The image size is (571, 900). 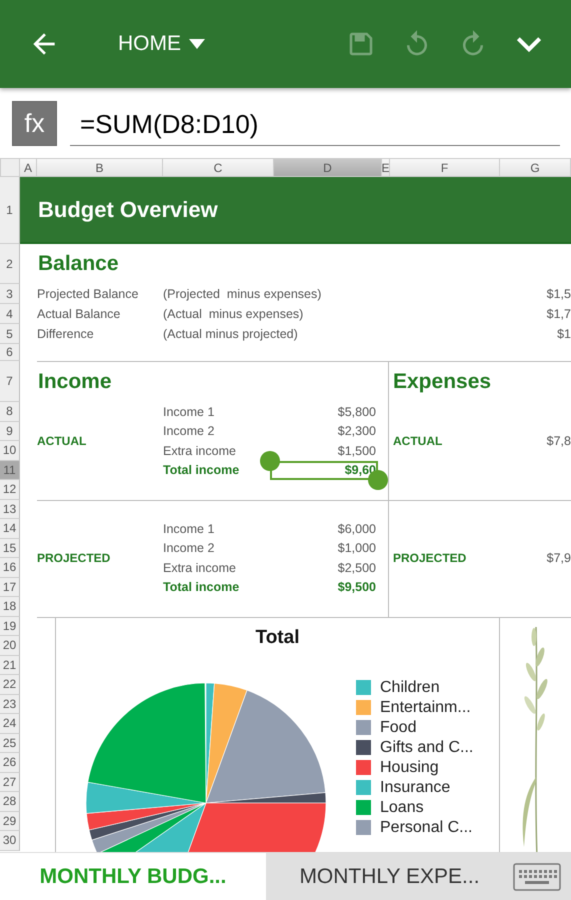 I want to click on row-header: 5, so click(x=10, y=334).